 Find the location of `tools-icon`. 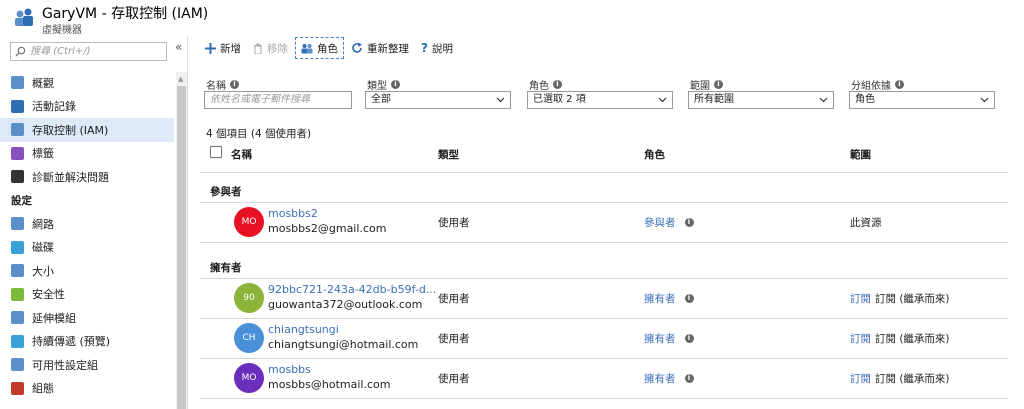

tools-icon is located at coordinates (17, 177).